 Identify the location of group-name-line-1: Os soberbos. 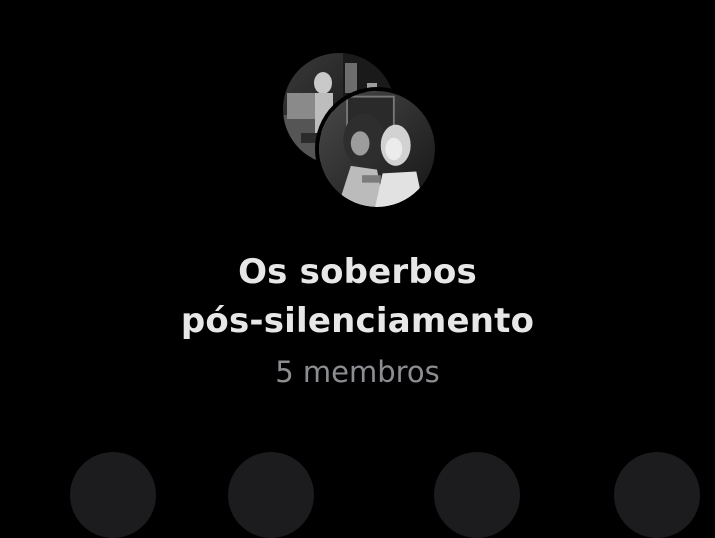
(357, 272).